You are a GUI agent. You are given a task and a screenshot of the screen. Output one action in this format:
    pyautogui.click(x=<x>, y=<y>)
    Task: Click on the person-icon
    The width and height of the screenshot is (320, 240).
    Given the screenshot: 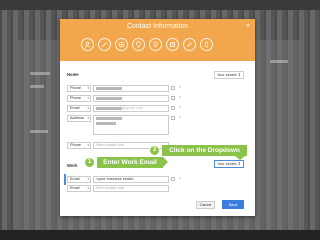 What is the action you would take?
    pyautogui.click(x=87, y=44)
    